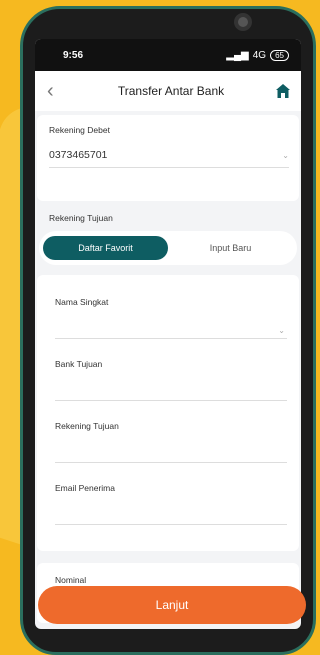 The width and height of the screenshot is (320, 655). I want to click on tujuan-label: Rekening Tujuan, so click(81, 218).